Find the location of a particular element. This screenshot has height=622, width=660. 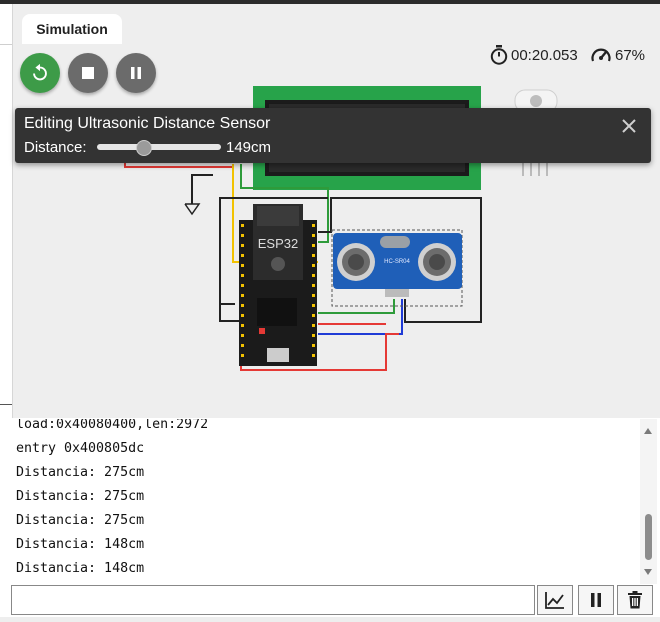

slider-handle is located at coordinates (143, 148).